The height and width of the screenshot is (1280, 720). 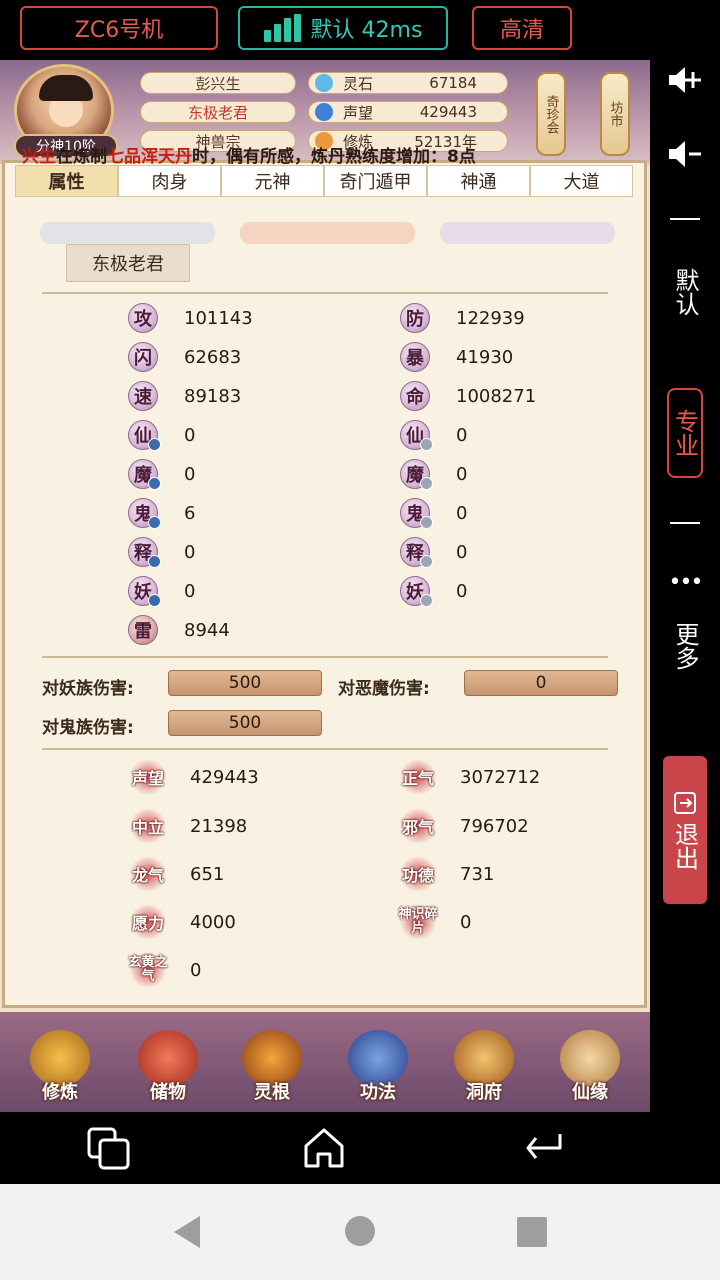 What do you see at coordinates (527, 233) in the screenshot?
I see `ghost-tab-chaos` at bounding box center [527, 233].